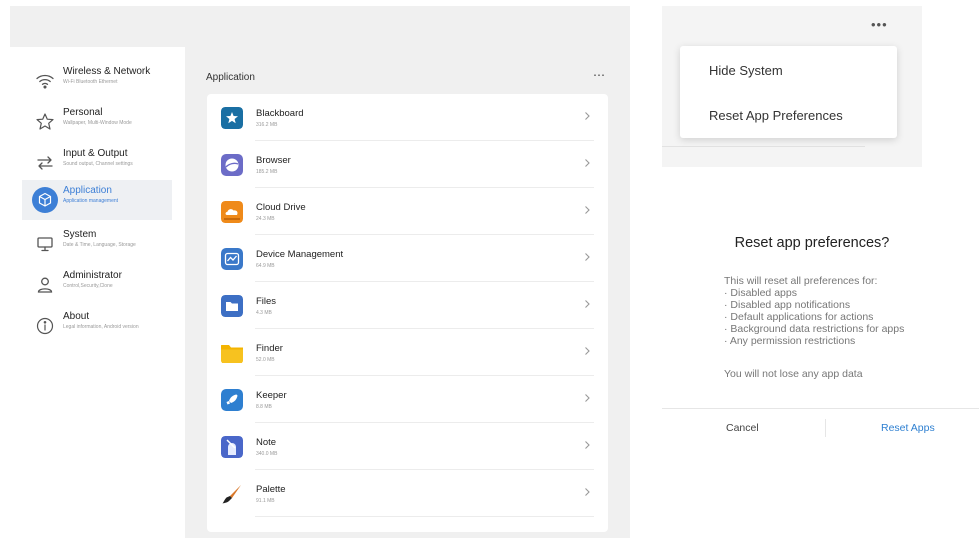 This screenshot has height=542, width=979. What do you see at coordinates (264, 407) in the screenshot?
I see `app-size: 8.8 MB` at bounding box center [264, 407].